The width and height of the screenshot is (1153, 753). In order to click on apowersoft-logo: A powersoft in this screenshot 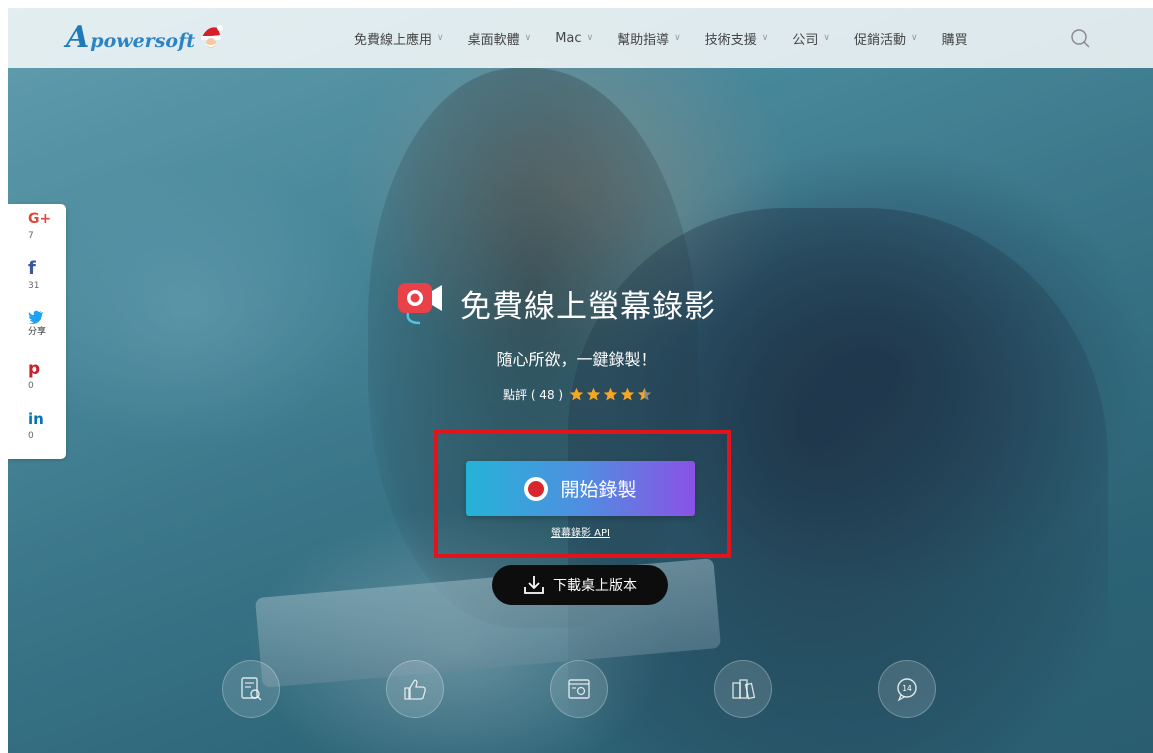, I will do `click(145, 38)`.